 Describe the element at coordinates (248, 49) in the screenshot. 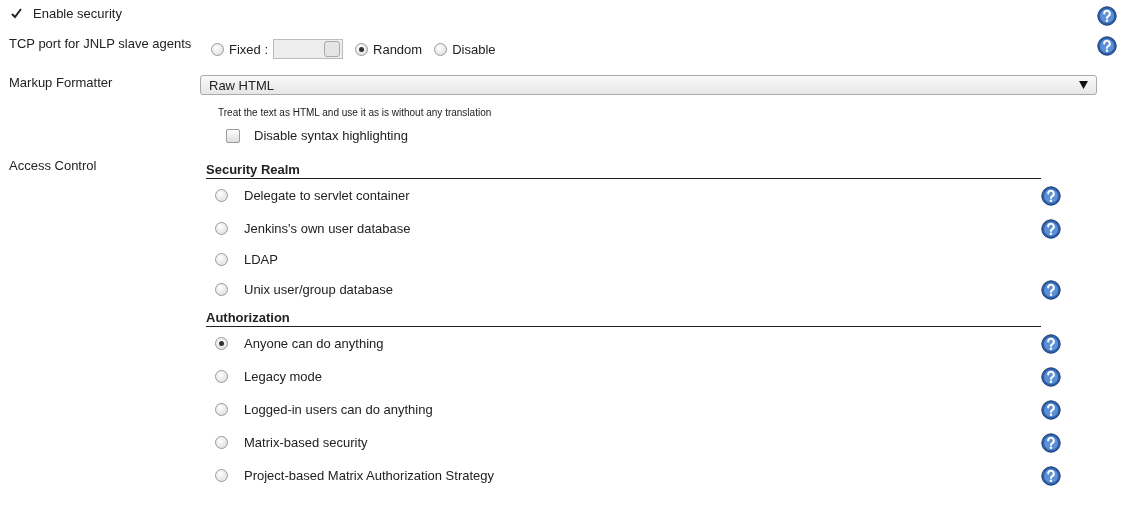

I see `radio-label: Fixed :` at that location.